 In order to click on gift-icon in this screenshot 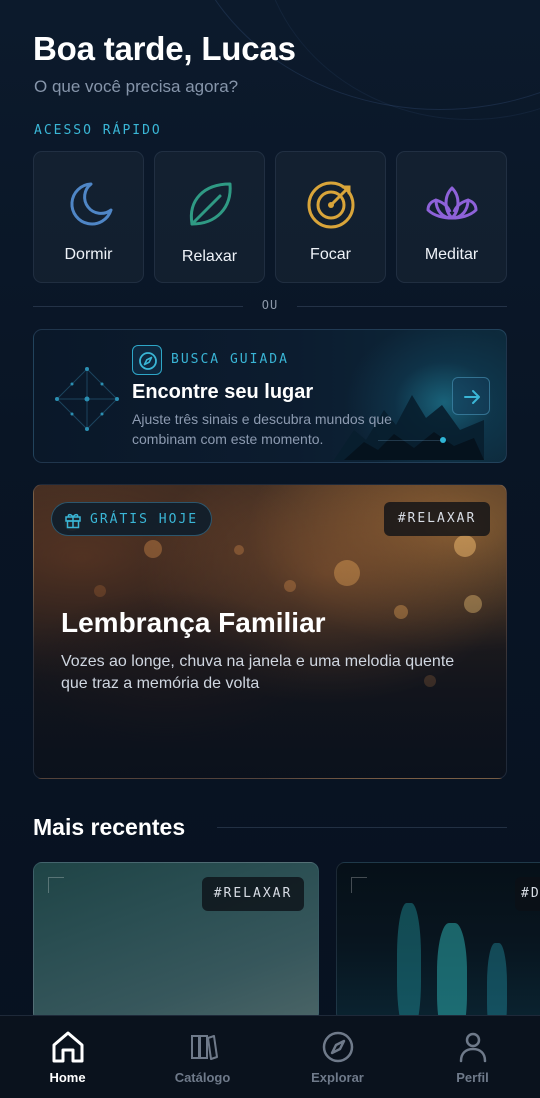, I will do `click(73, 521)`.